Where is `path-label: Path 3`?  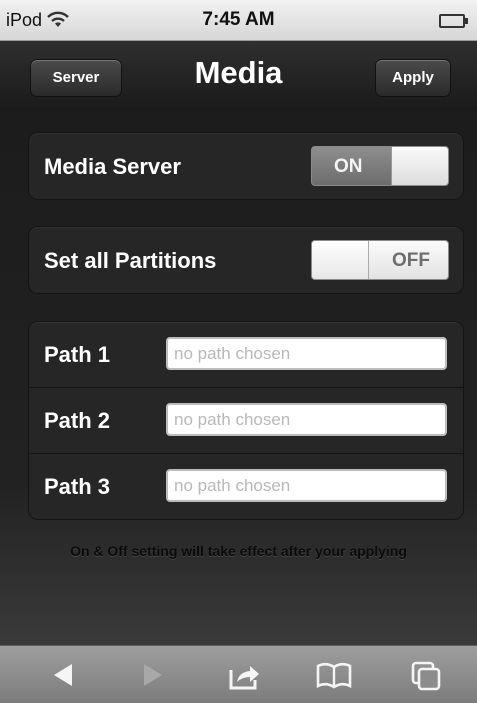 path-label: Path 3 is located at coordinates (77, 486).